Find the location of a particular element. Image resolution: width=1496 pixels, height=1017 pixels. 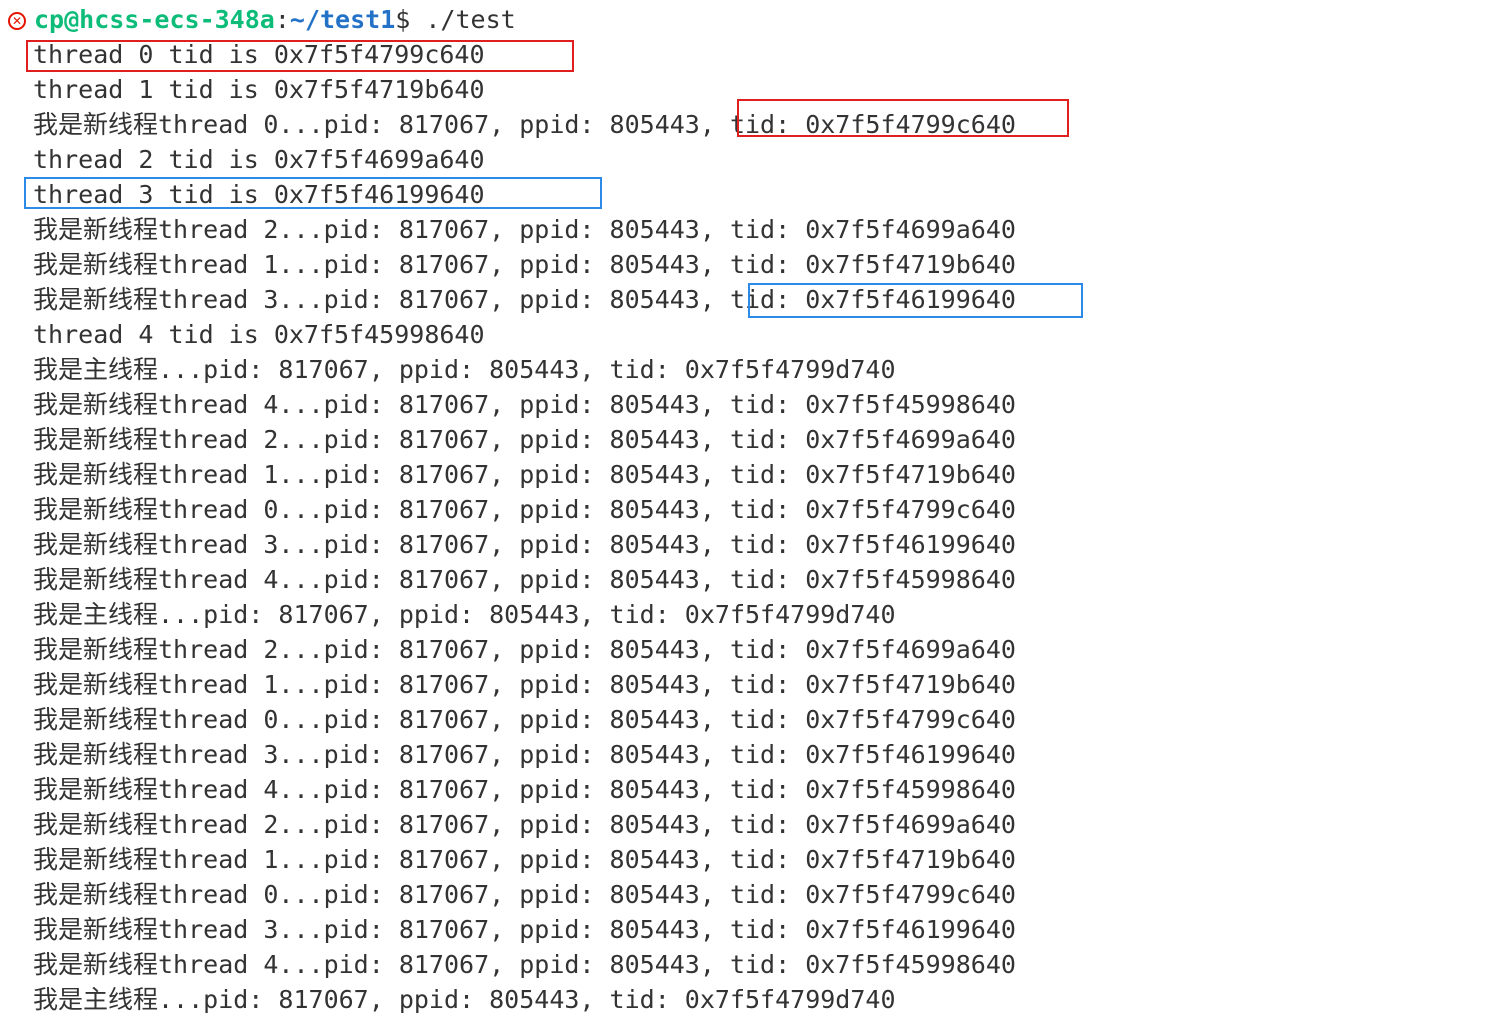

prompt-line: ✕ cp@hcss-ecs-348a:~/test1$ ./test is located at coordinates (262, 19).